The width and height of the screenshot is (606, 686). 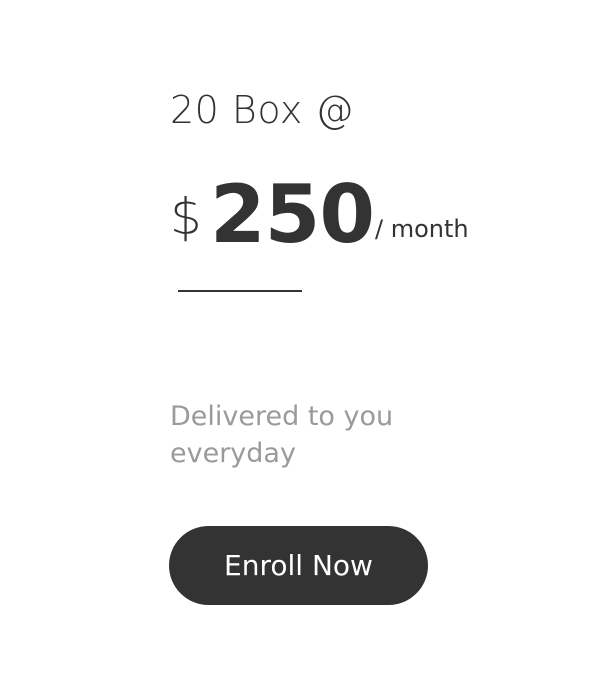 I want to click on plan-title: 20 Box @, so click(x=262, y=110).